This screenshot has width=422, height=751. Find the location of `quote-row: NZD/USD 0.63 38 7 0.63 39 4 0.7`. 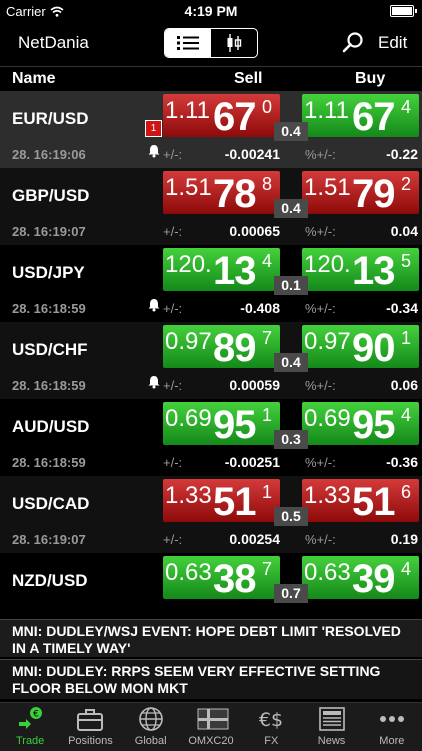

quote-row: NZD/USD 0.63 38 7 0.63 39 4 0.7 is located at coordinates (211, 579).